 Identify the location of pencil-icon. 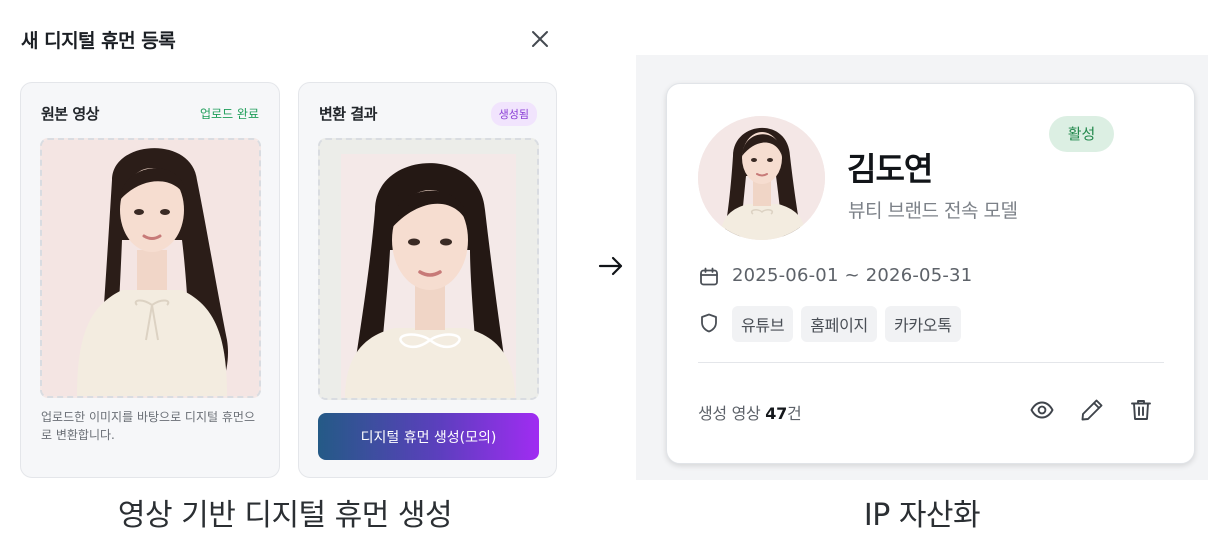
(1092, 410).